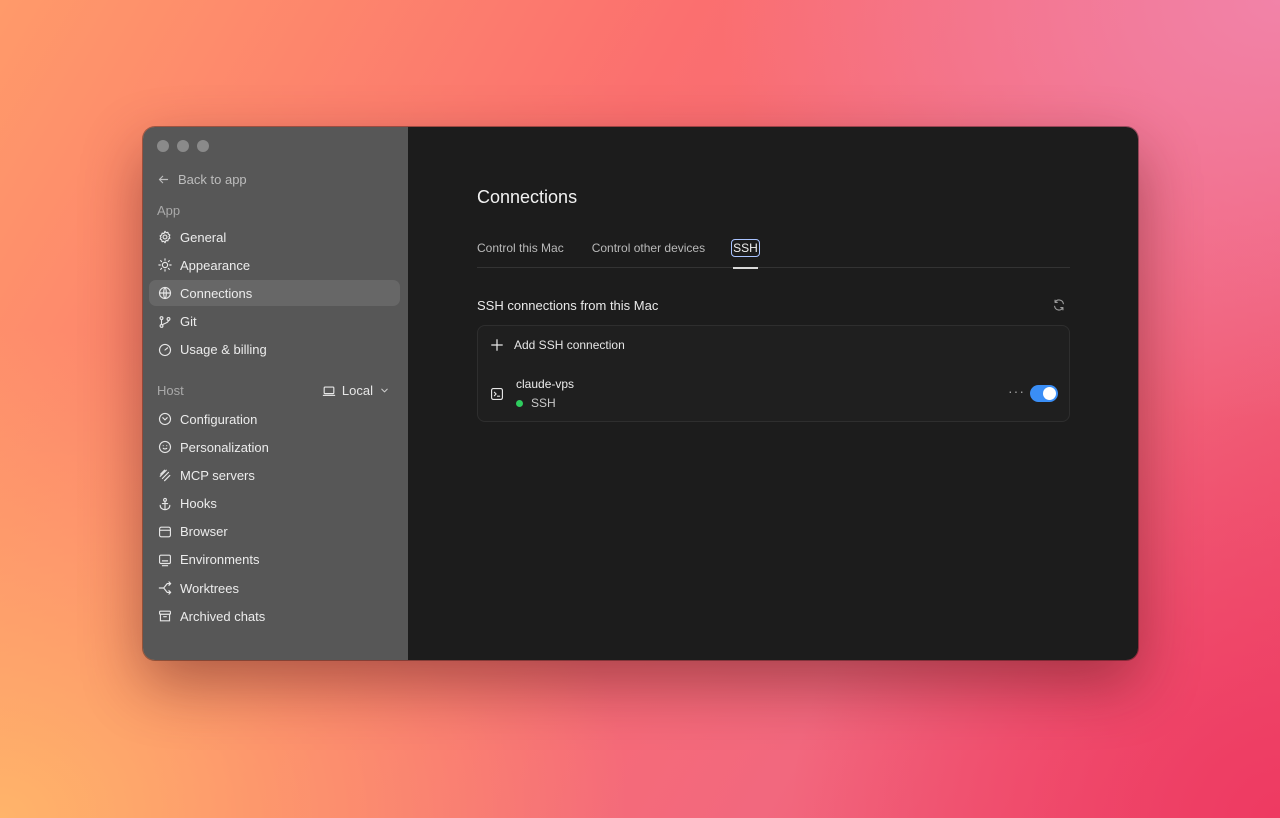 The width and height of the screenshot is (1280, 818). I want to click on tab-ssh: SSH, so click(745, 254).